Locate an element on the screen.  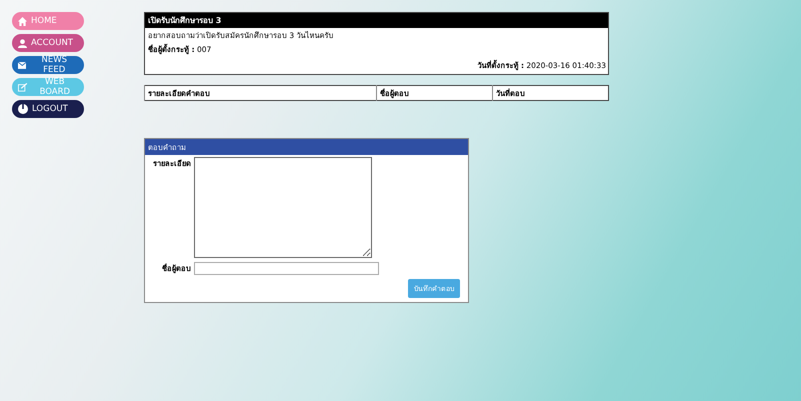
menu-button: ACCOUNT is located at coordinates (48, 43).